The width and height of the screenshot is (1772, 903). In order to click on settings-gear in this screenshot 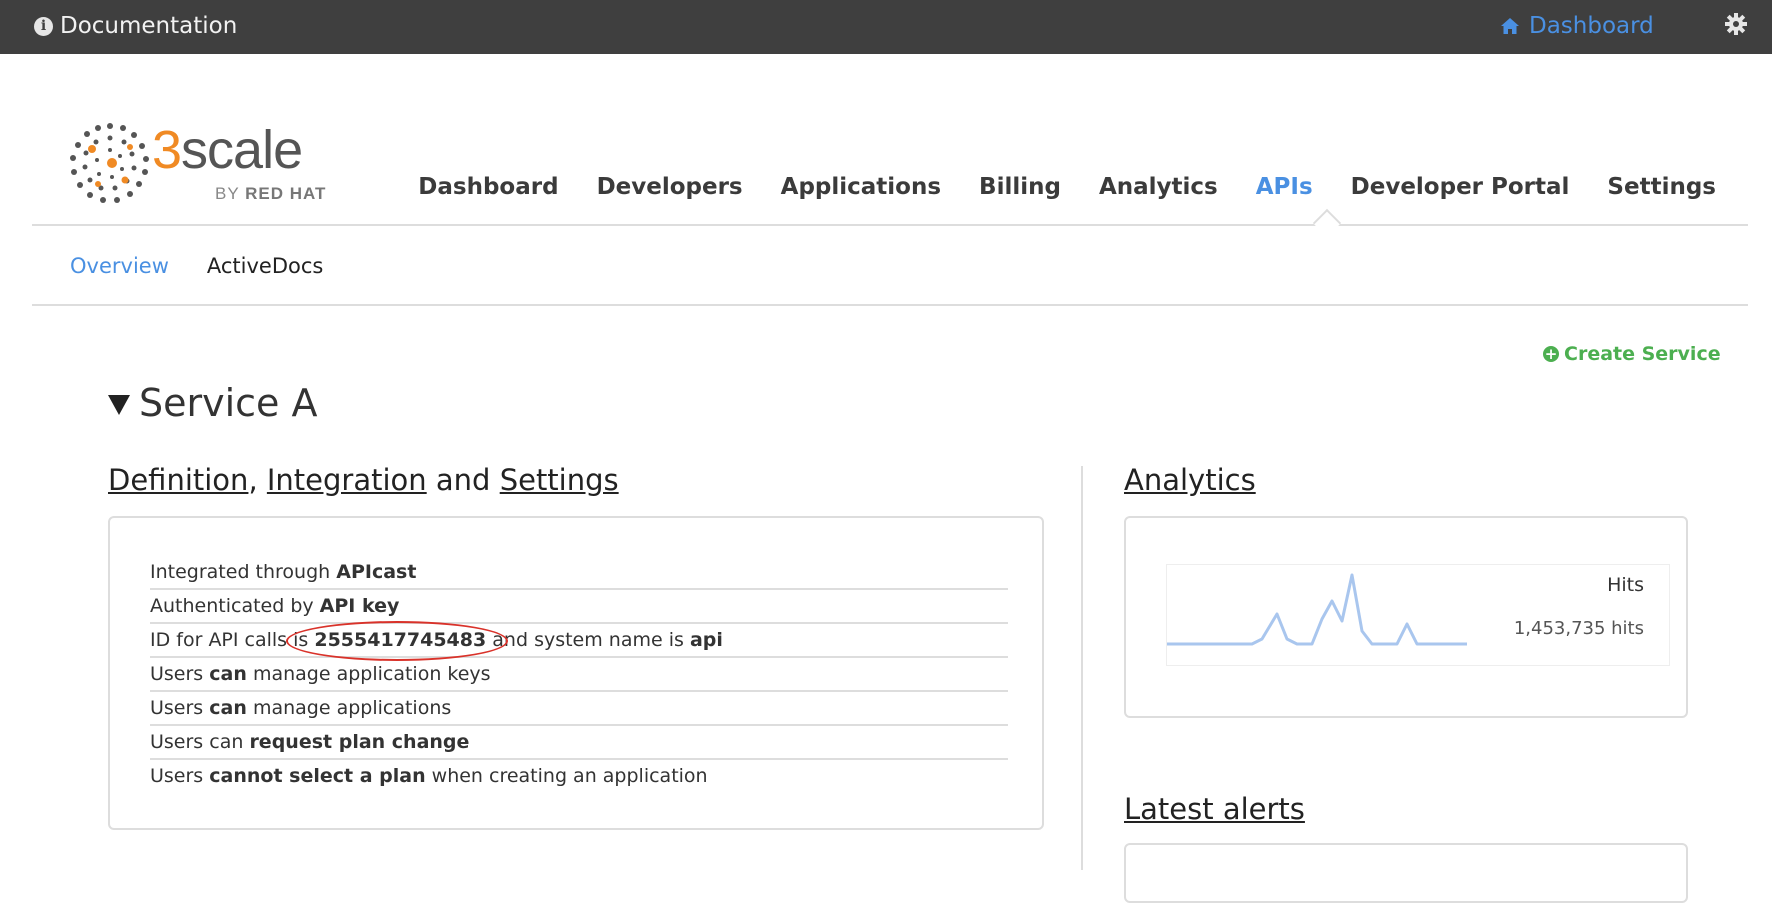, I will do `click(1736, 26)`.